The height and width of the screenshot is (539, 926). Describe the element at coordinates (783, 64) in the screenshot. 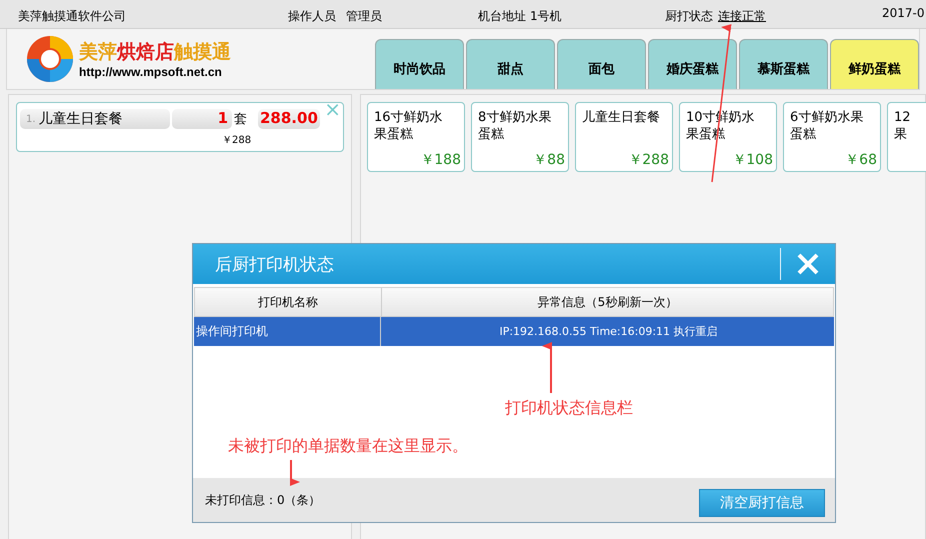

I see `category-tab: 慕斯蛋糕` at that location.